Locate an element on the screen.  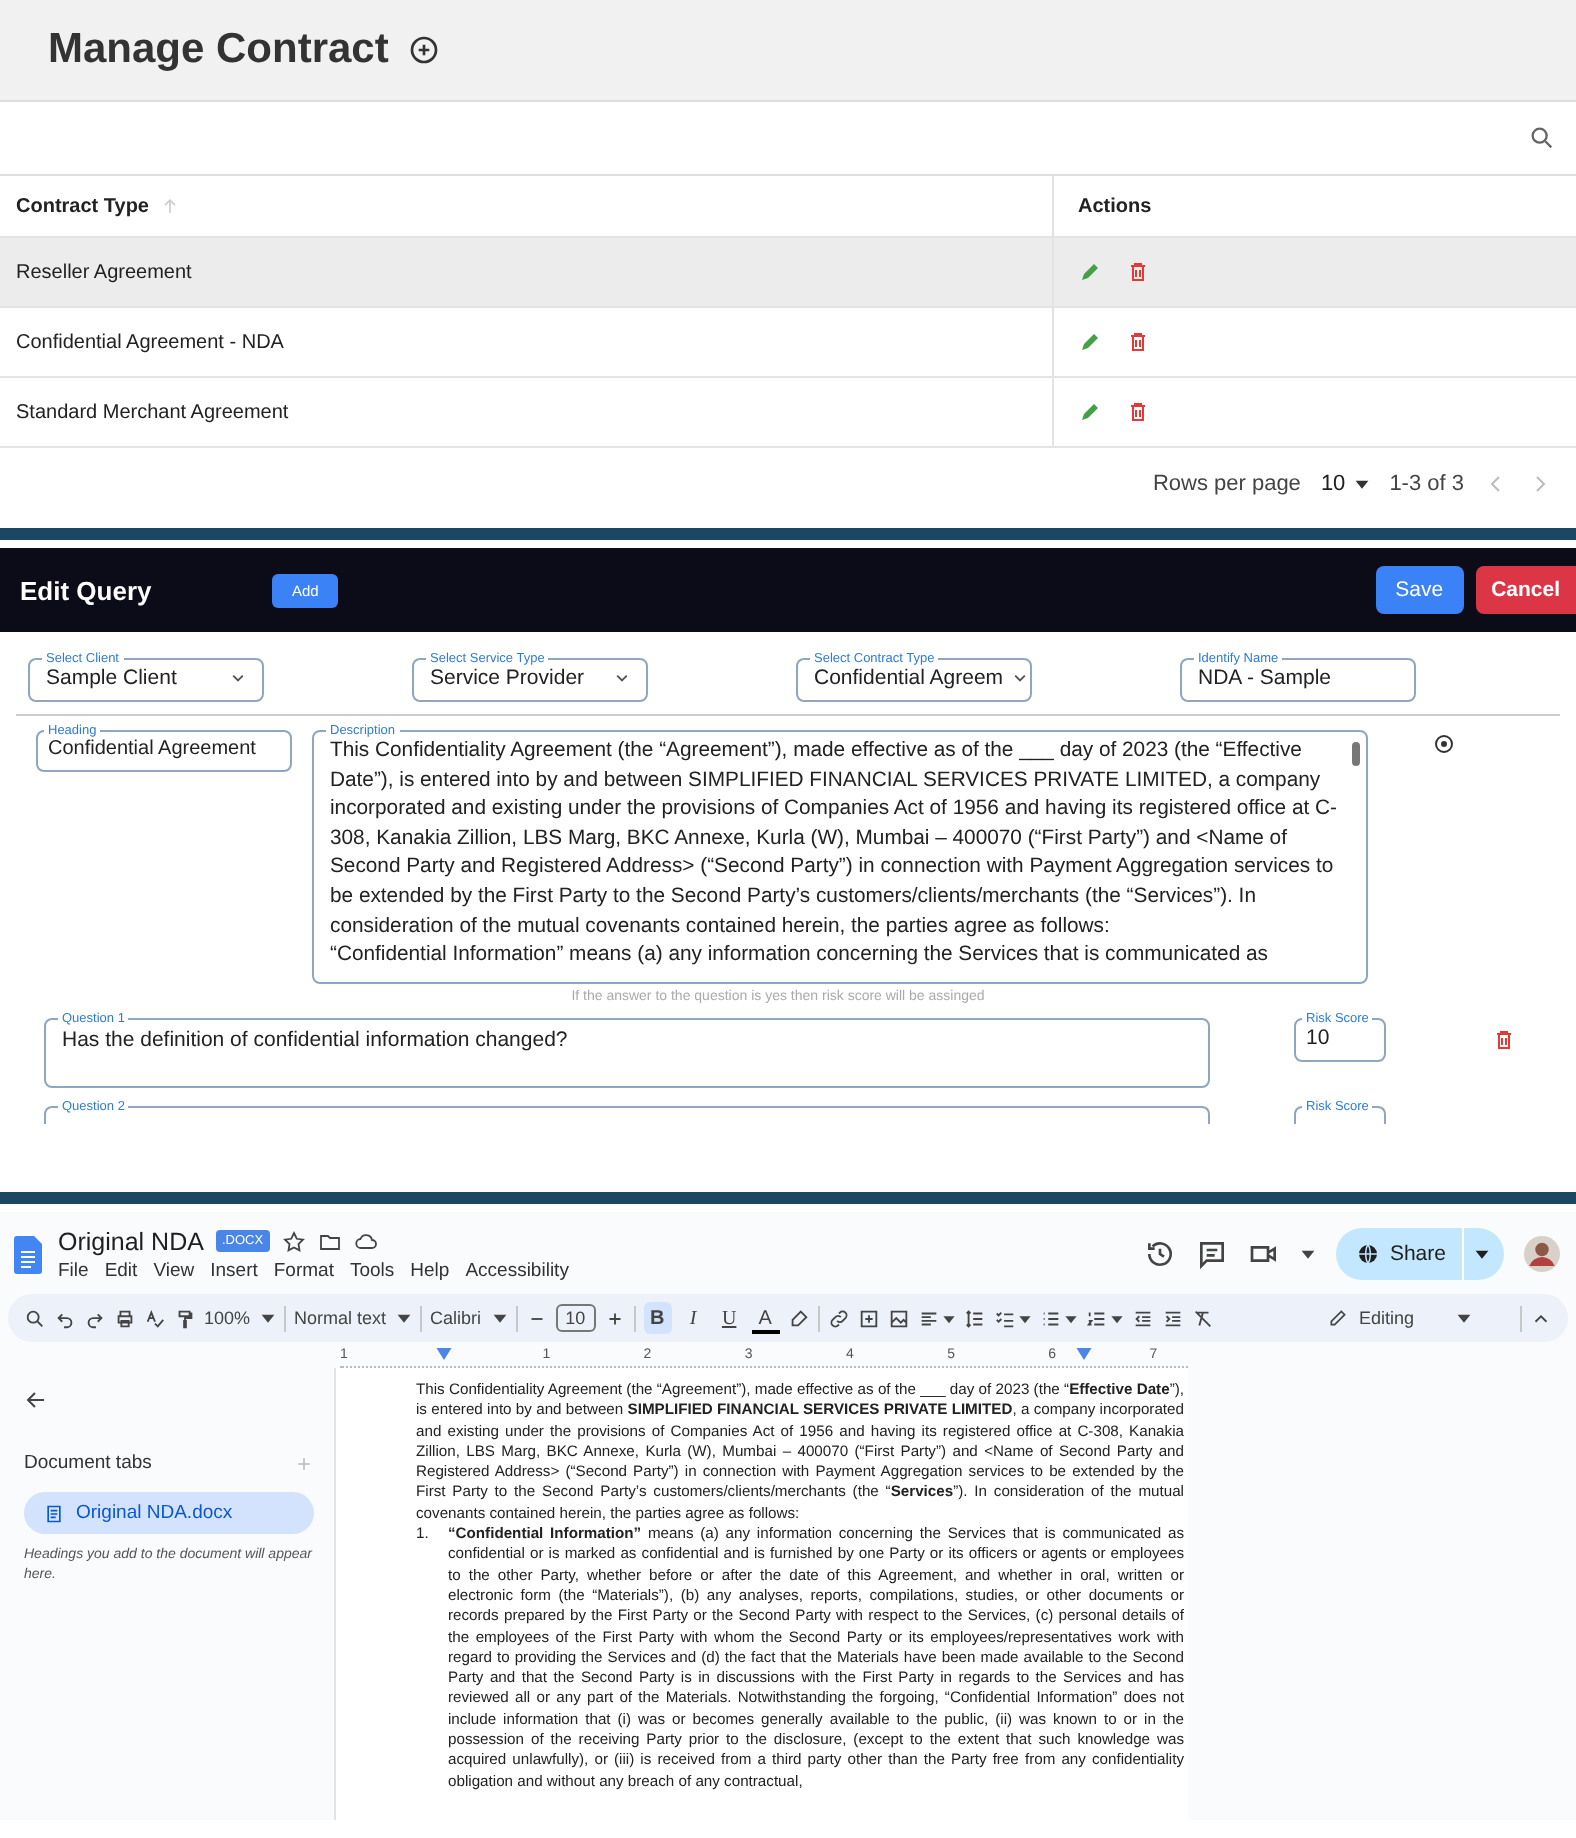
font-size-field: 10 is located at coordinates (575, 1318).